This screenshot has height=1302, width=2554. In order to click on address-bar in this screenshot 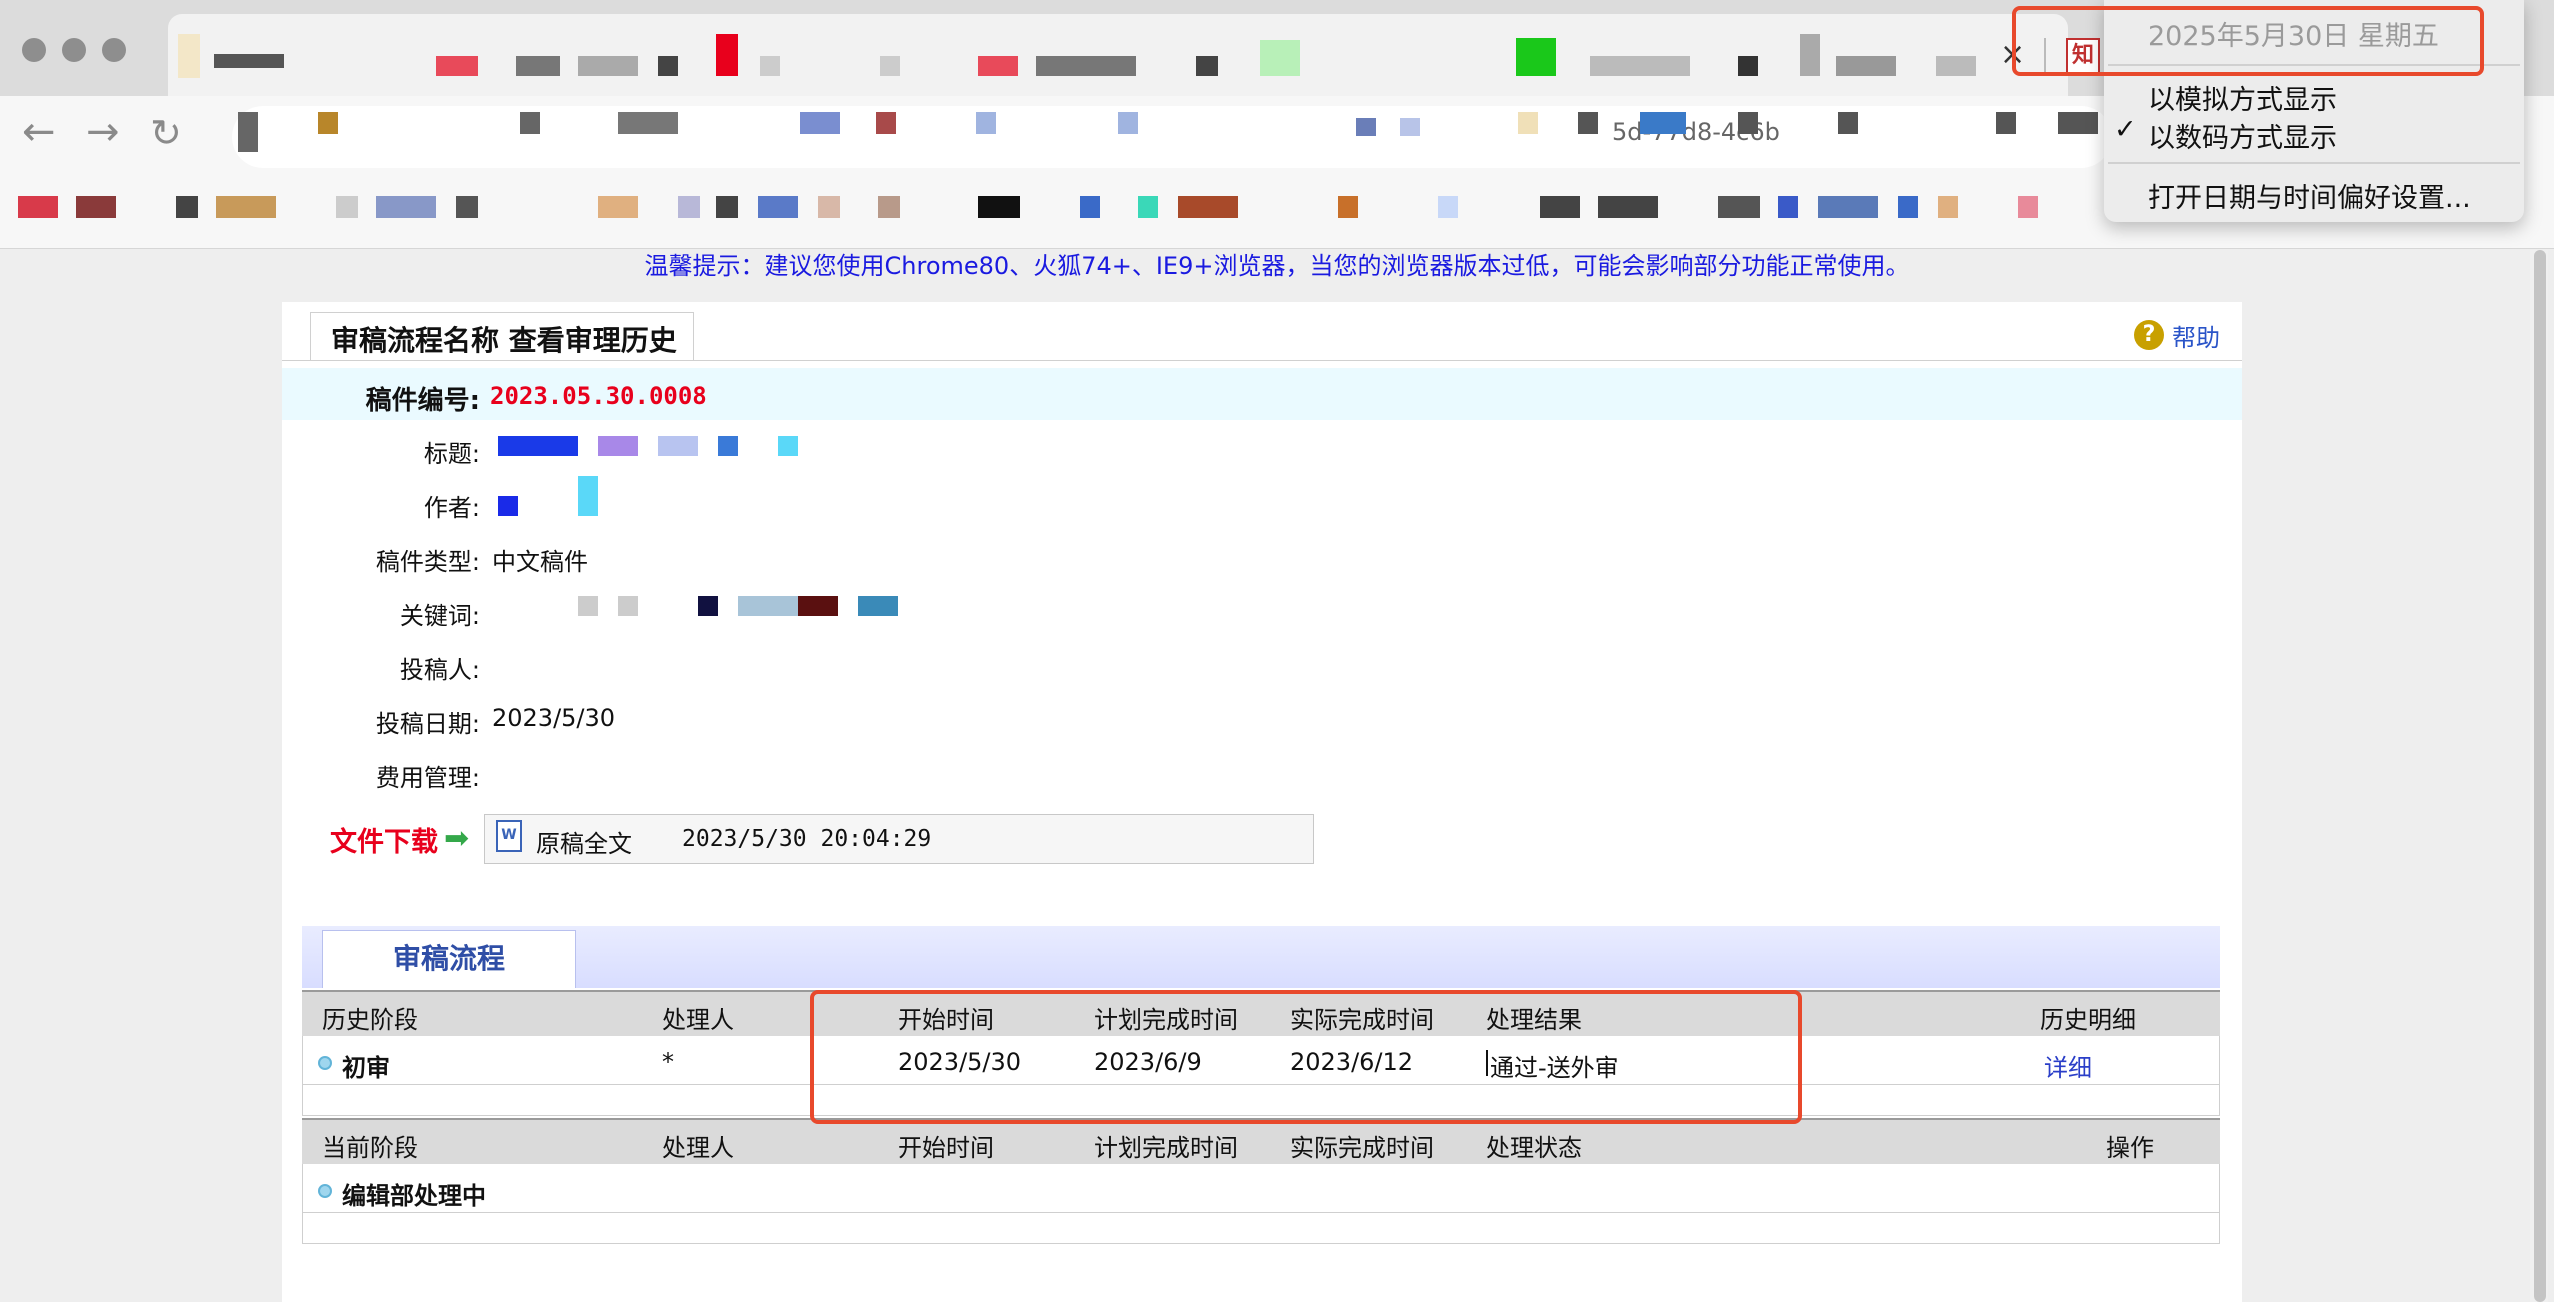, I will do `click(1172, 137)`.